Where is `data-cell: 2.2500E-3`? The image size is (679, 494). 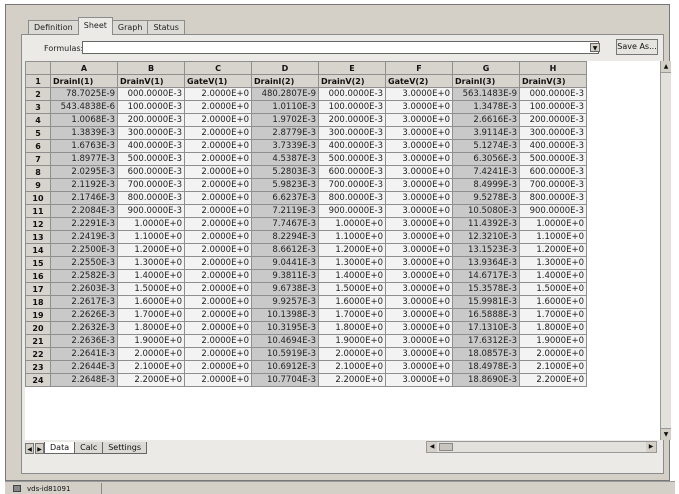 data-cell: 2.2500E-3 is located at coordinates (84, 250).